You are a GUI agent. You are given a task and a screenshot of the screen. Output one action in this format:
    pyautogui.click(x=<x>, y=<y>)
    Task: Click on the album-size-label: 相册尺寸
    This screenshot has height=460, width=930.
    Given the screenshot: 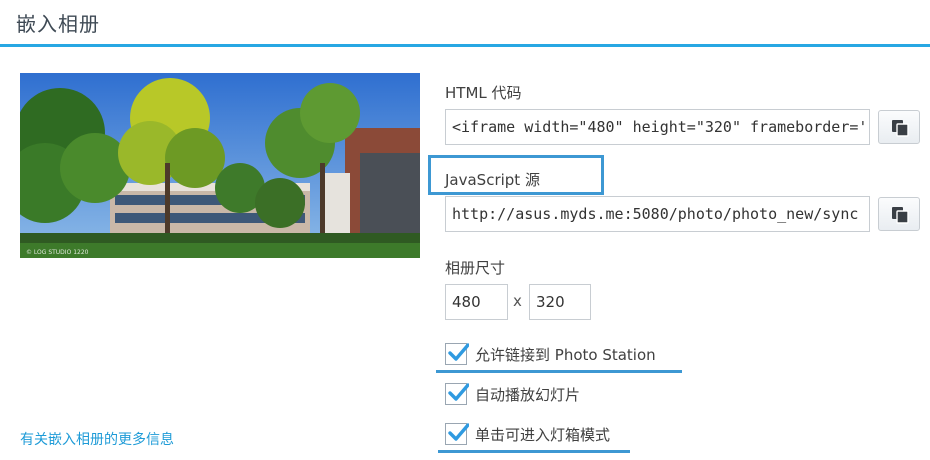 What is the action you would take?
    pyautogui.click(x=475, y=268)
    